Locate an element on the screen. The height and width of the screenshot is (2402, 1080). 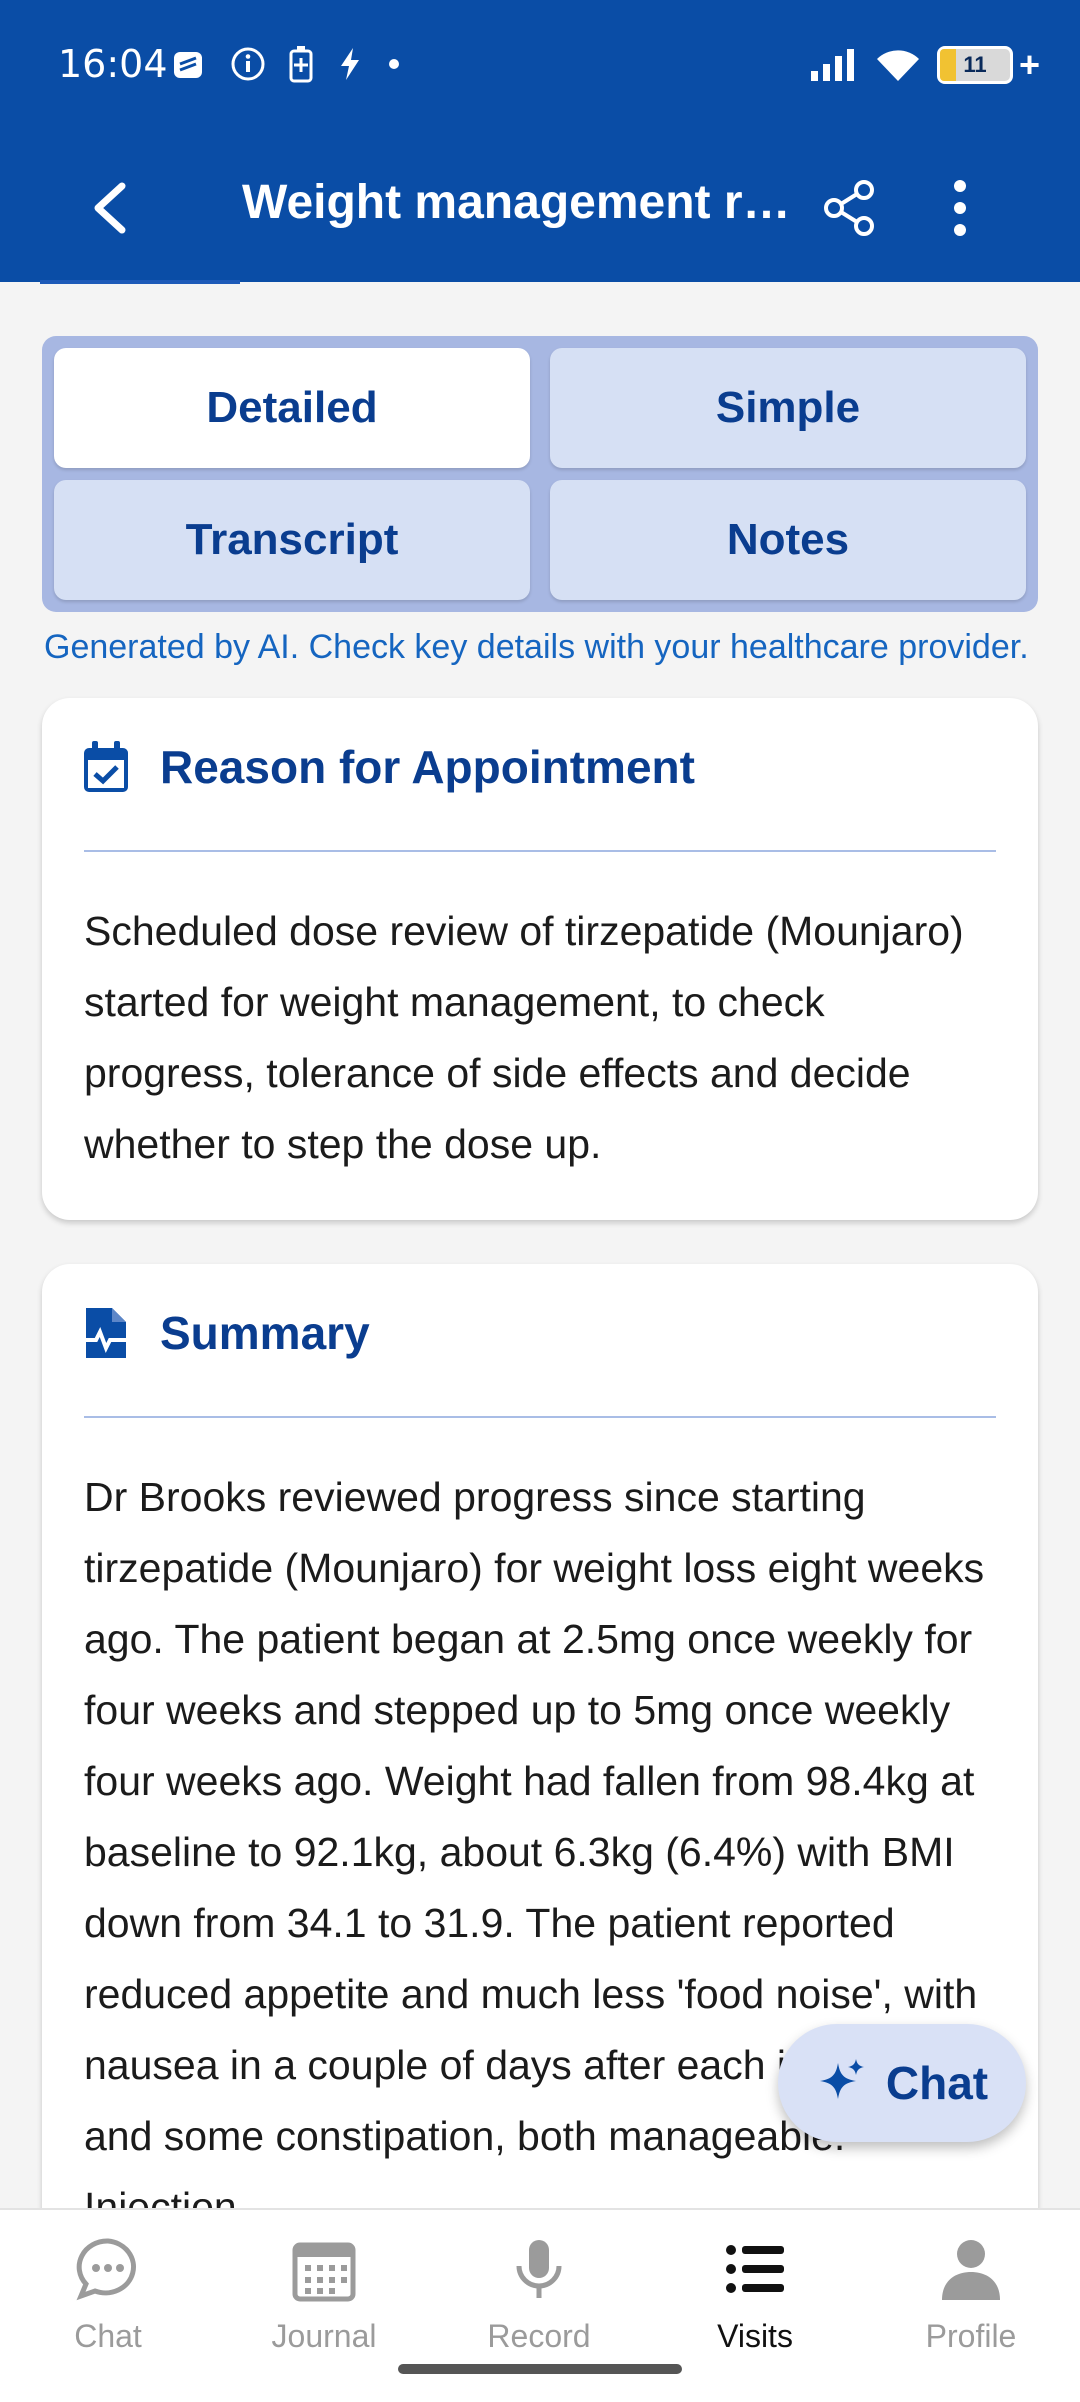
more-options-button is located at coordinates (960, 210).